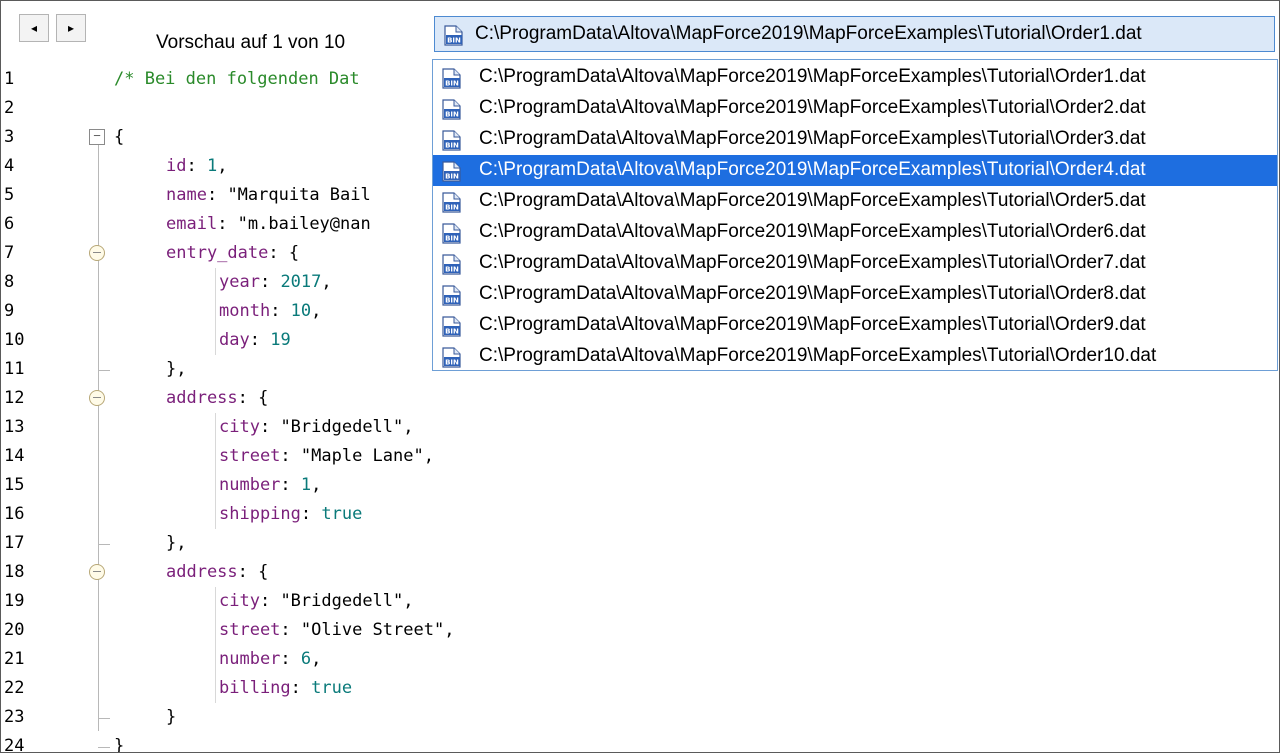 The image size is (1280, 753). What do you see at coordinates (232, 253) in the screenshot?
I see `code-text: entry_date: {` at bounding box center [232, 253].